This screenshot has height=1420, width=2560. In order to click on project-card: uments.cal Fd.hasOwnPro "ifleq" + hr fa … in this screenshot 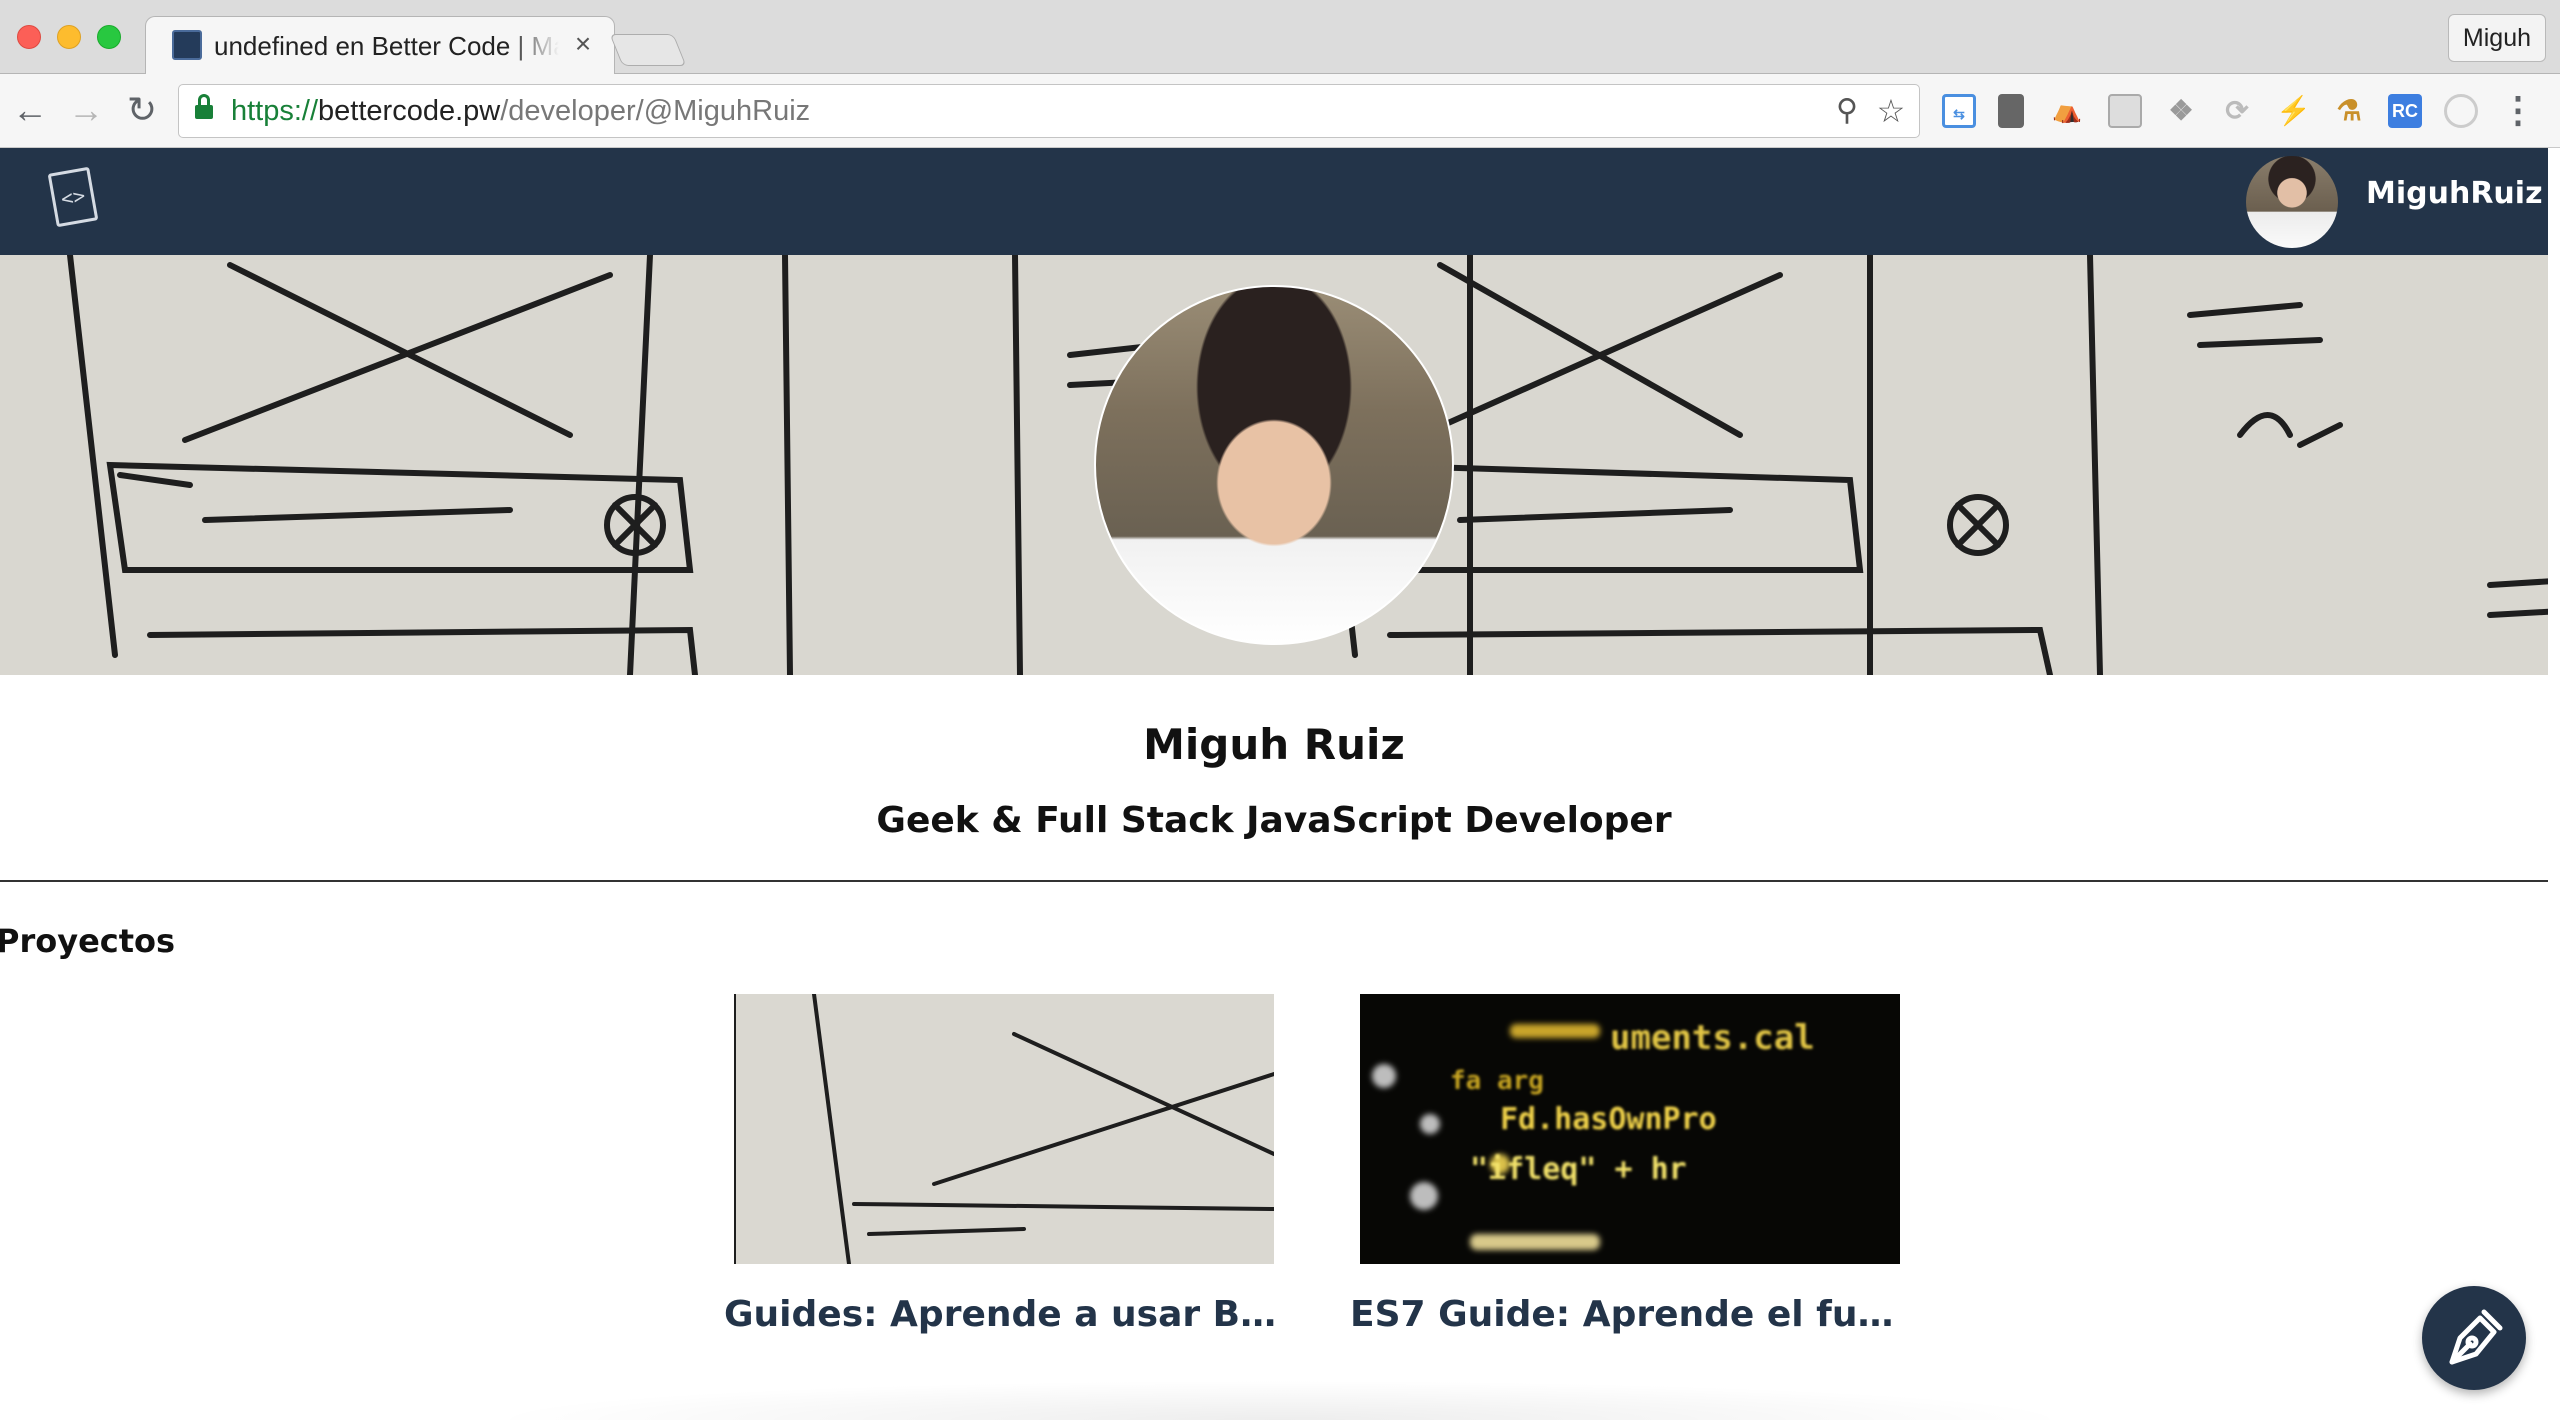, I will do `click(1630, 1174)`.